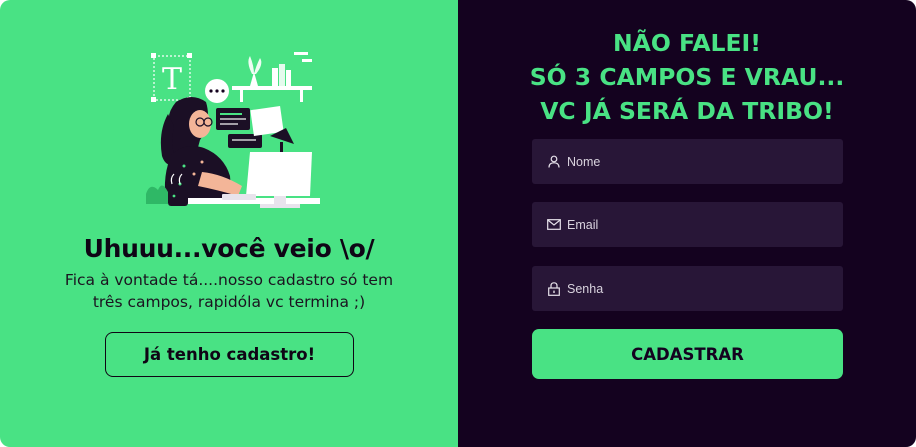  I want to click on lock-icon, so click(554, 288).